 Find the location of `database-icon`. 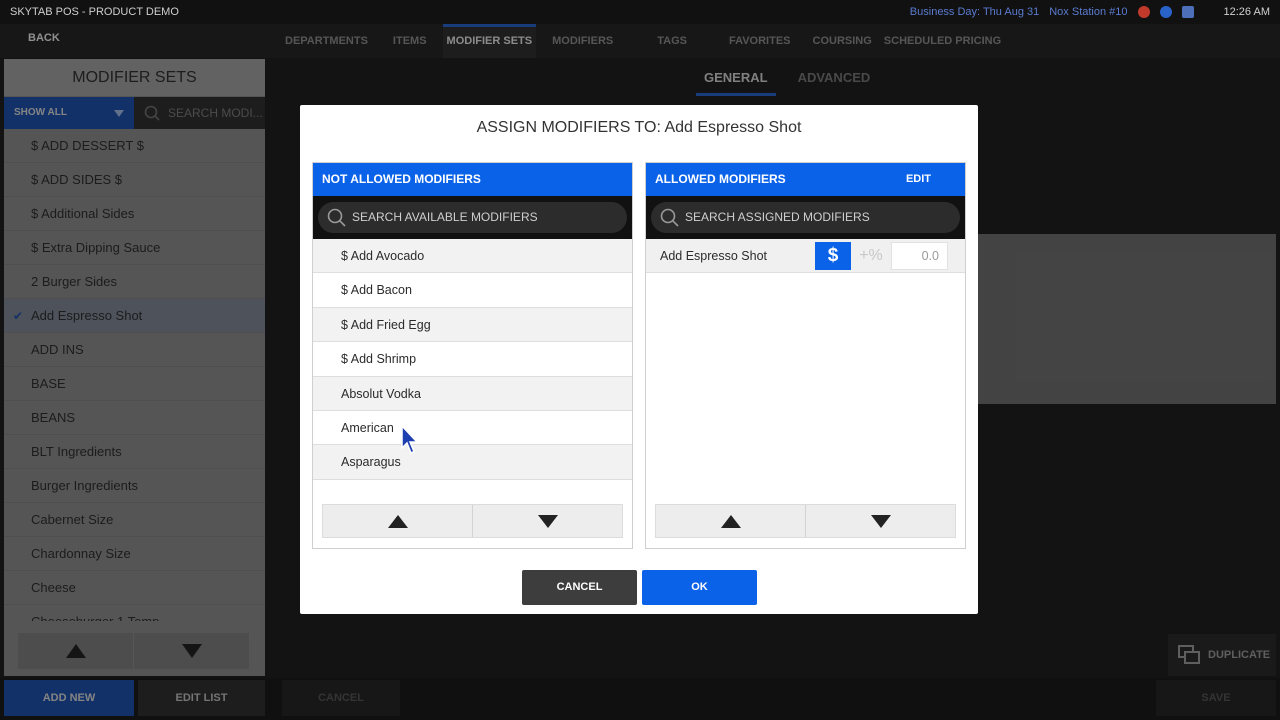

database-icon is located at coordinates (1187, 12).